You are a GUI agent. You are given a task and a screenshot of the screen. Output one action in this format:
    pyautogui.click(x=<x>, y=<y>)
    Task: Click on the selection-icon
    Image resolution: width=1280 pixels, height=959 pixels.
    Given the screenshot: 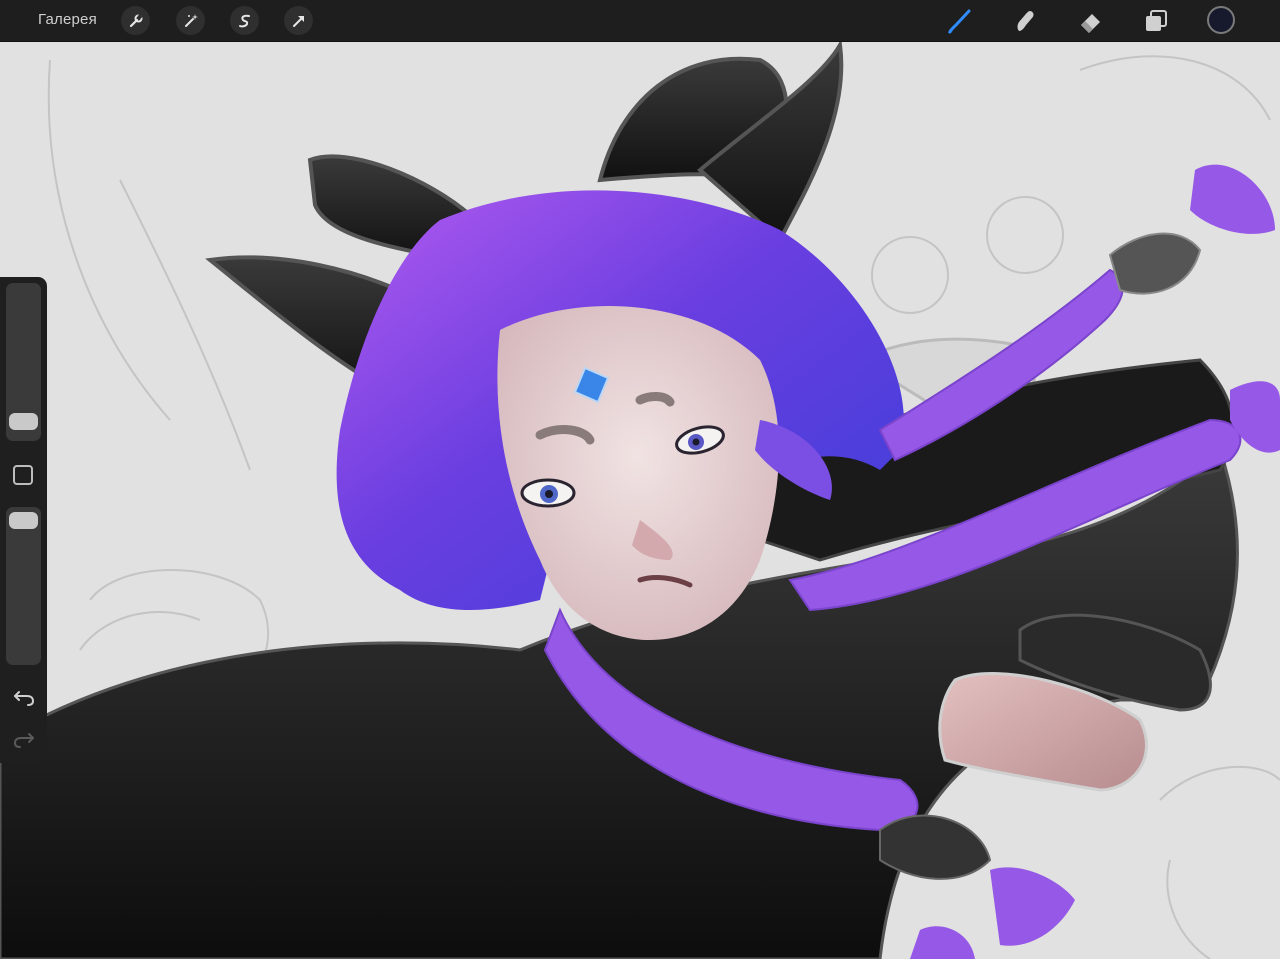 What is the action you would take?
    pyautogui.click(x=244, y=20)
    